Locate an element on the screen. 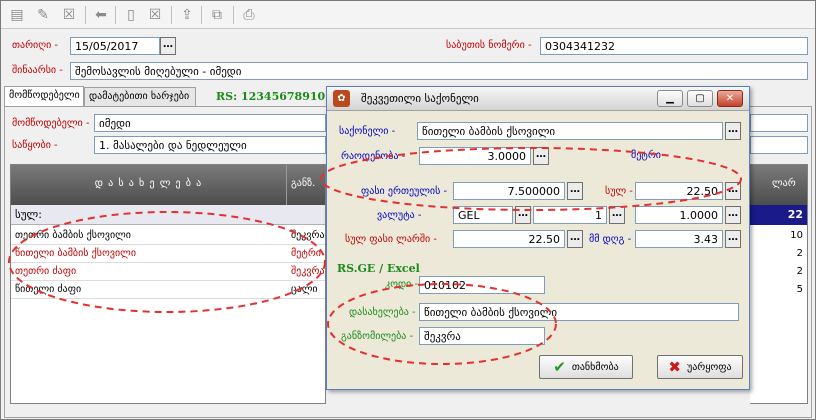 This screenshot has height=420, width=816. dialog-highlight-ellipse-bottom is located at coordinates (442, 324).